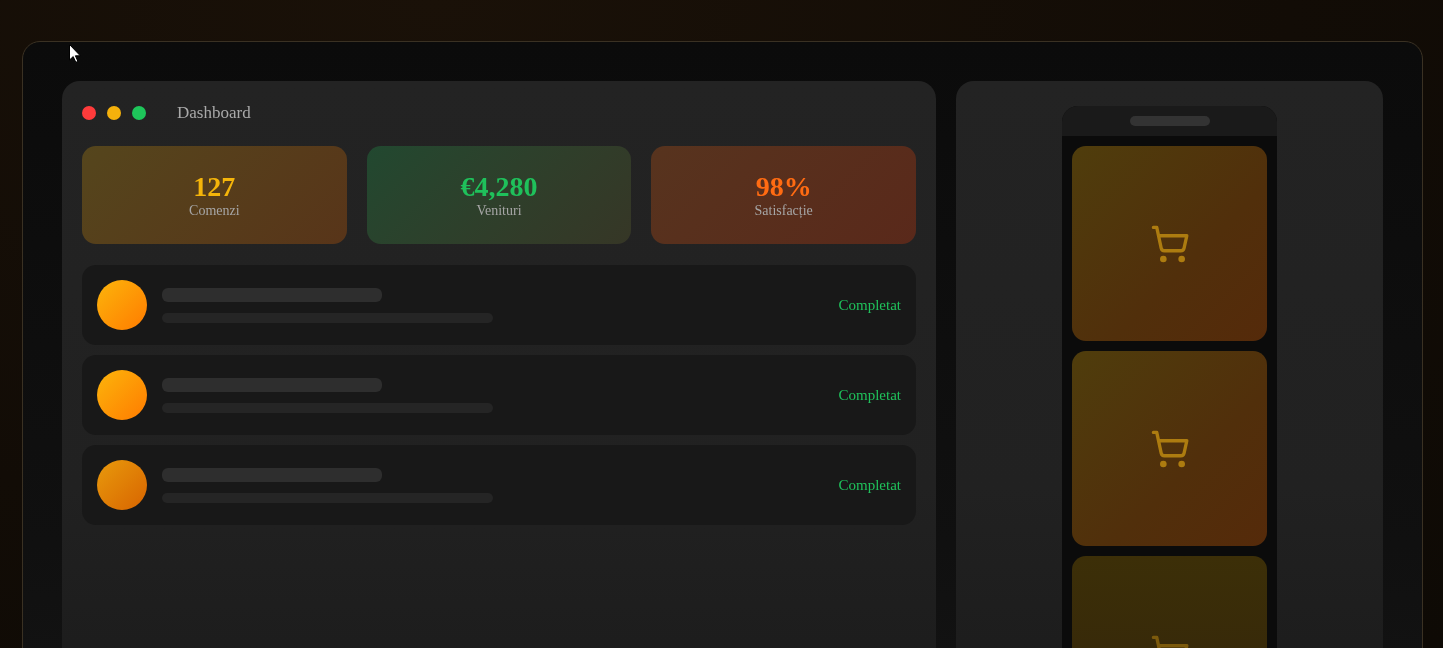  Describe the element at coordinates (499, 187) in the screenshot. I see `stat-value: €4,280` at that location.